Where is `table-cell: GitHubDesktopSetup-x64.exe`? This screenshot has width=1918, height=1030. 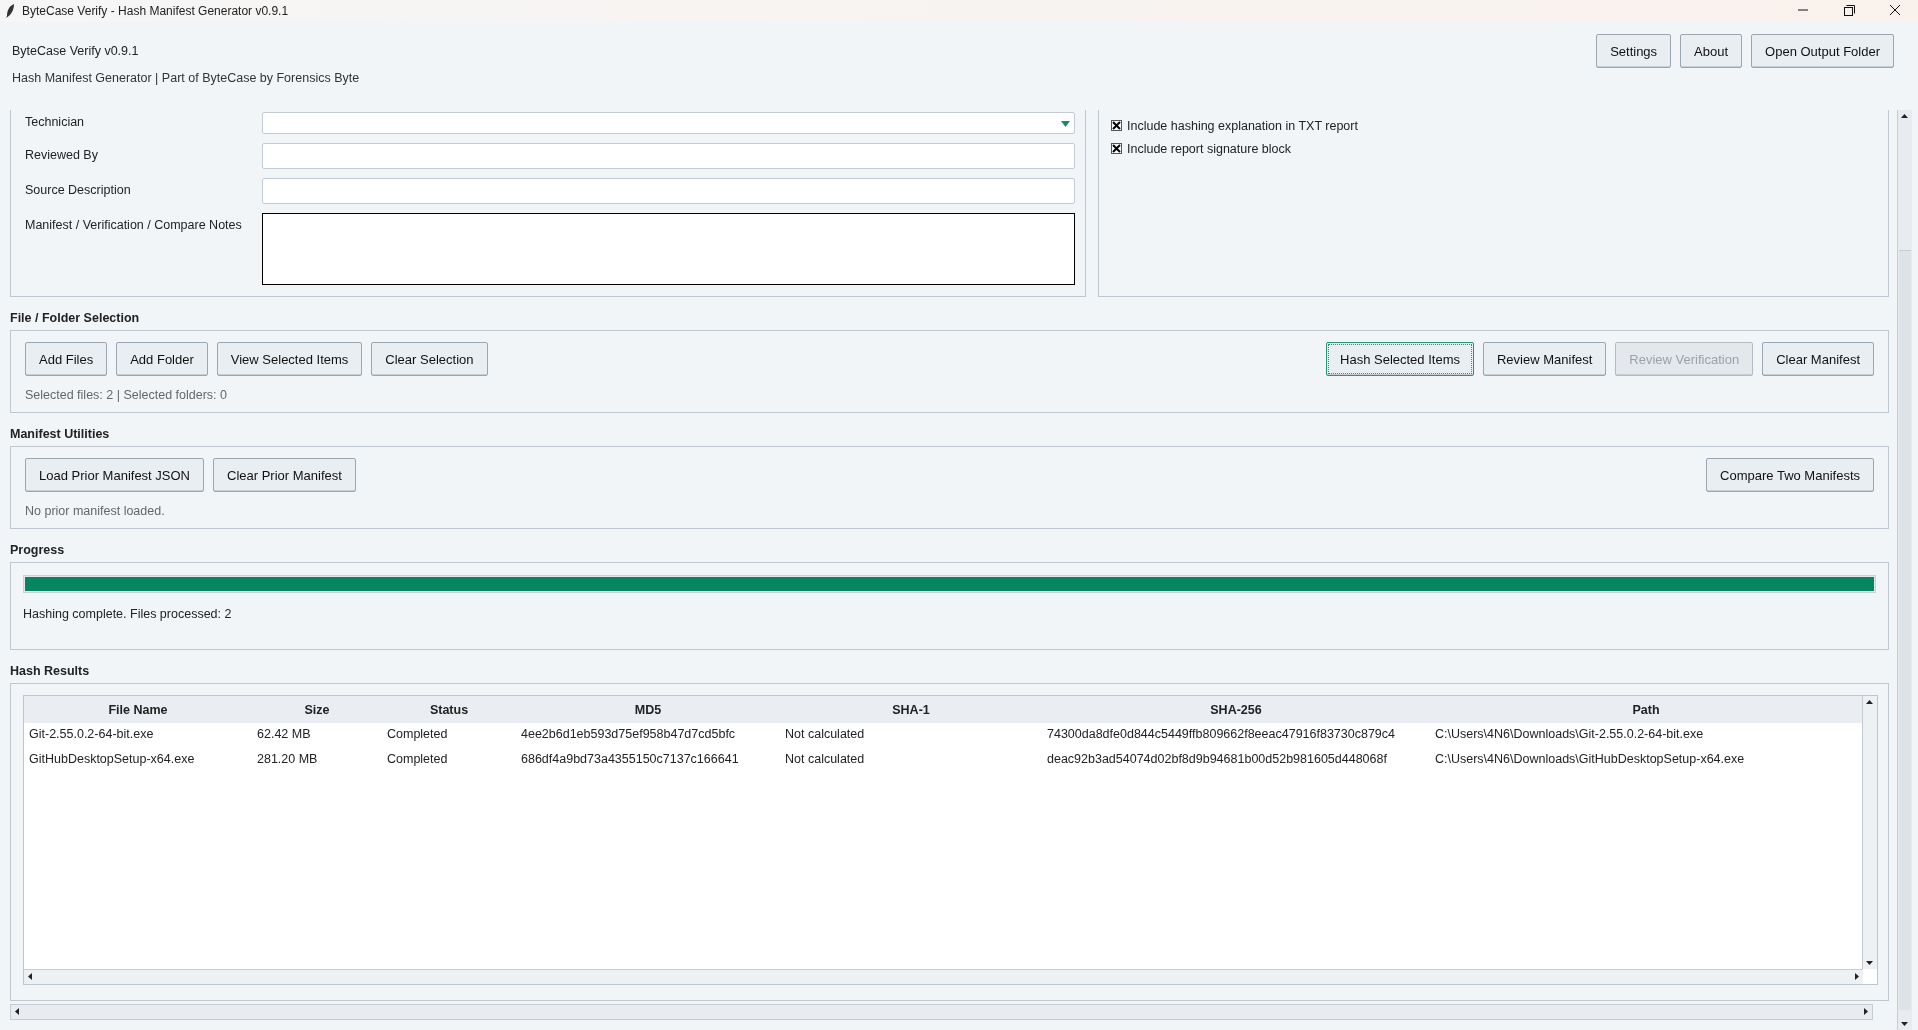
table-cell: GitHubDesktopSetup-x64.exe is located at coordinates (112, 758).